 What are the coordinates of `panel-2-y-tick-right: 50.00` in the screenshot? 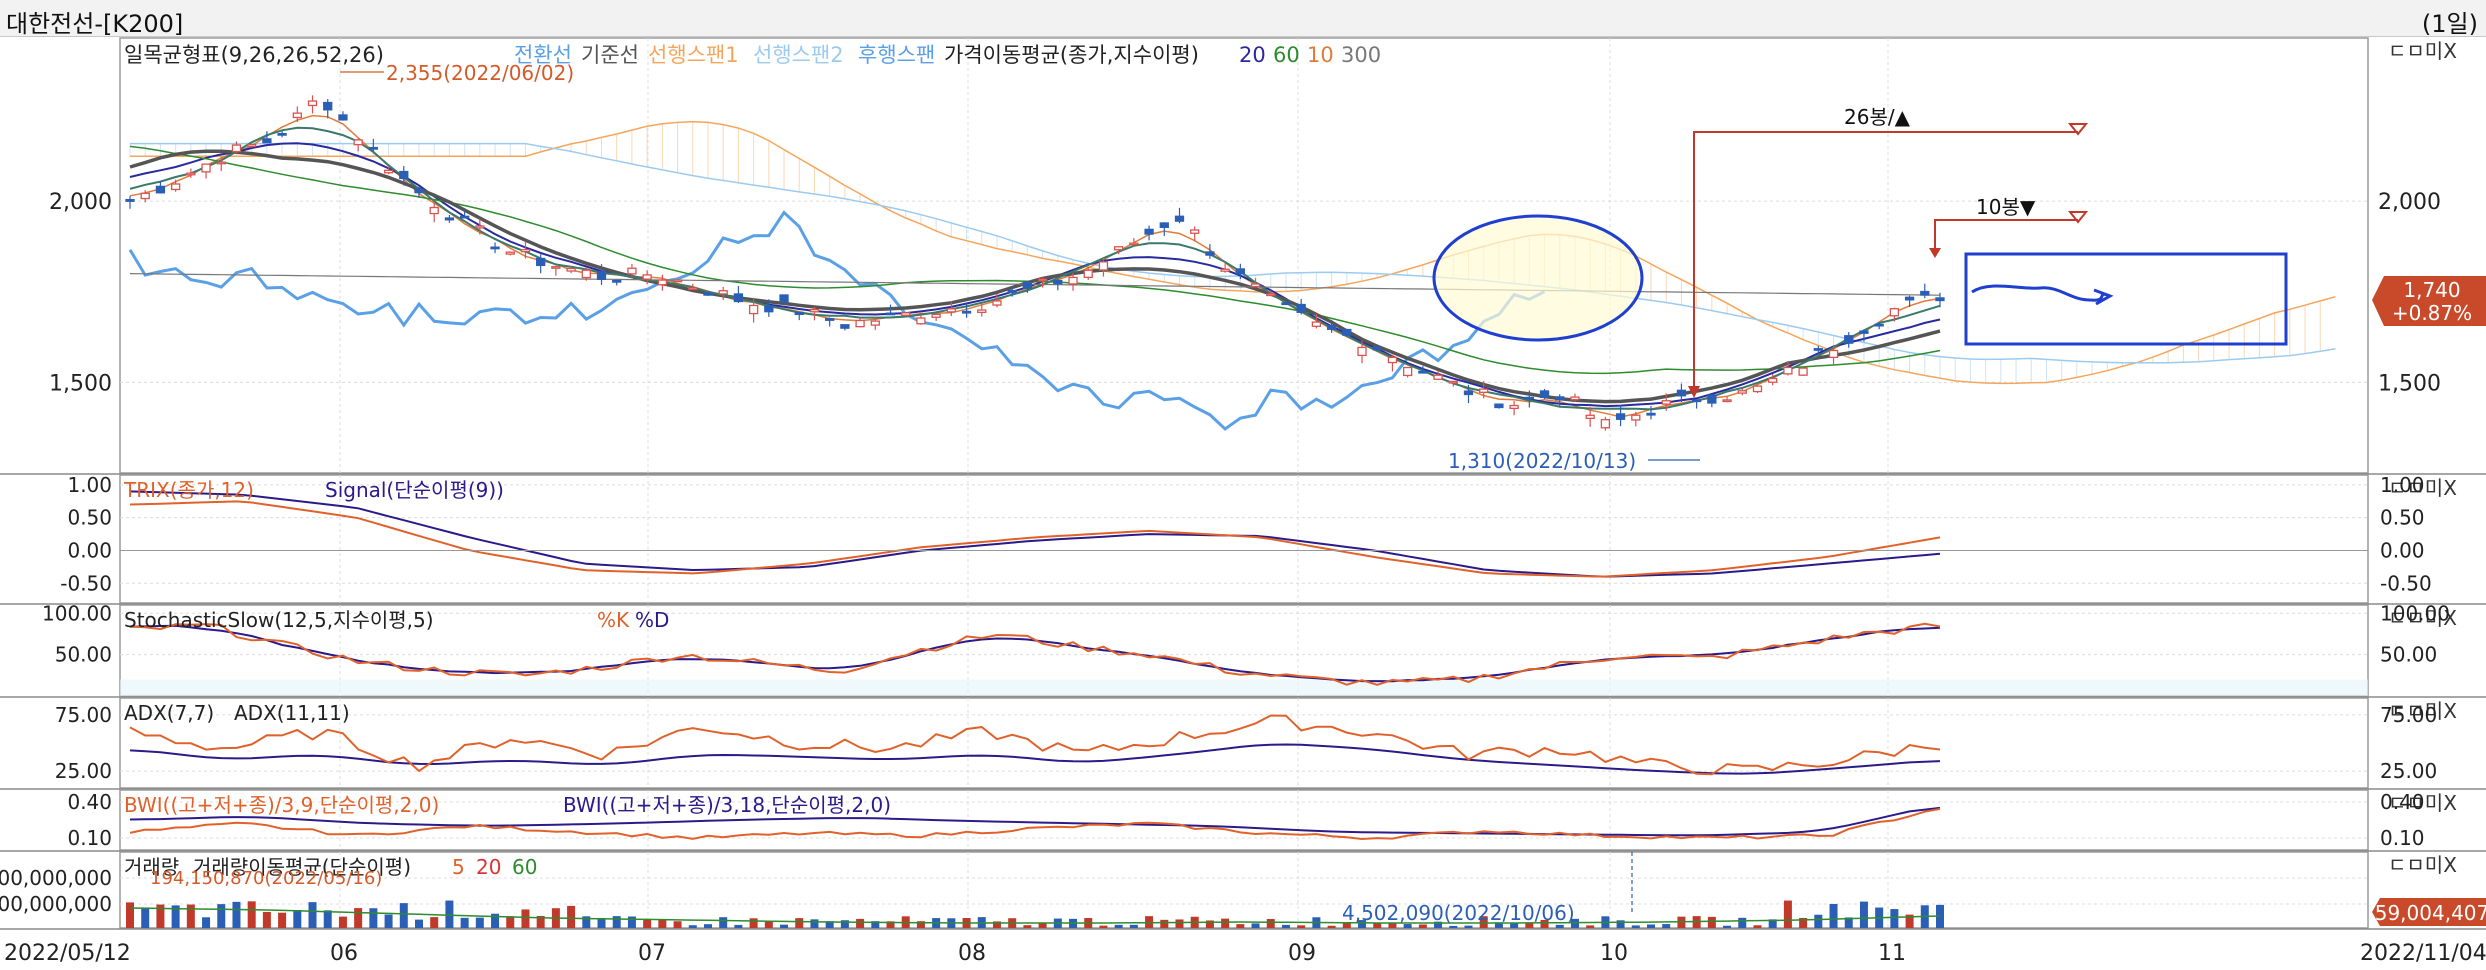 It's located at (2408, 655).